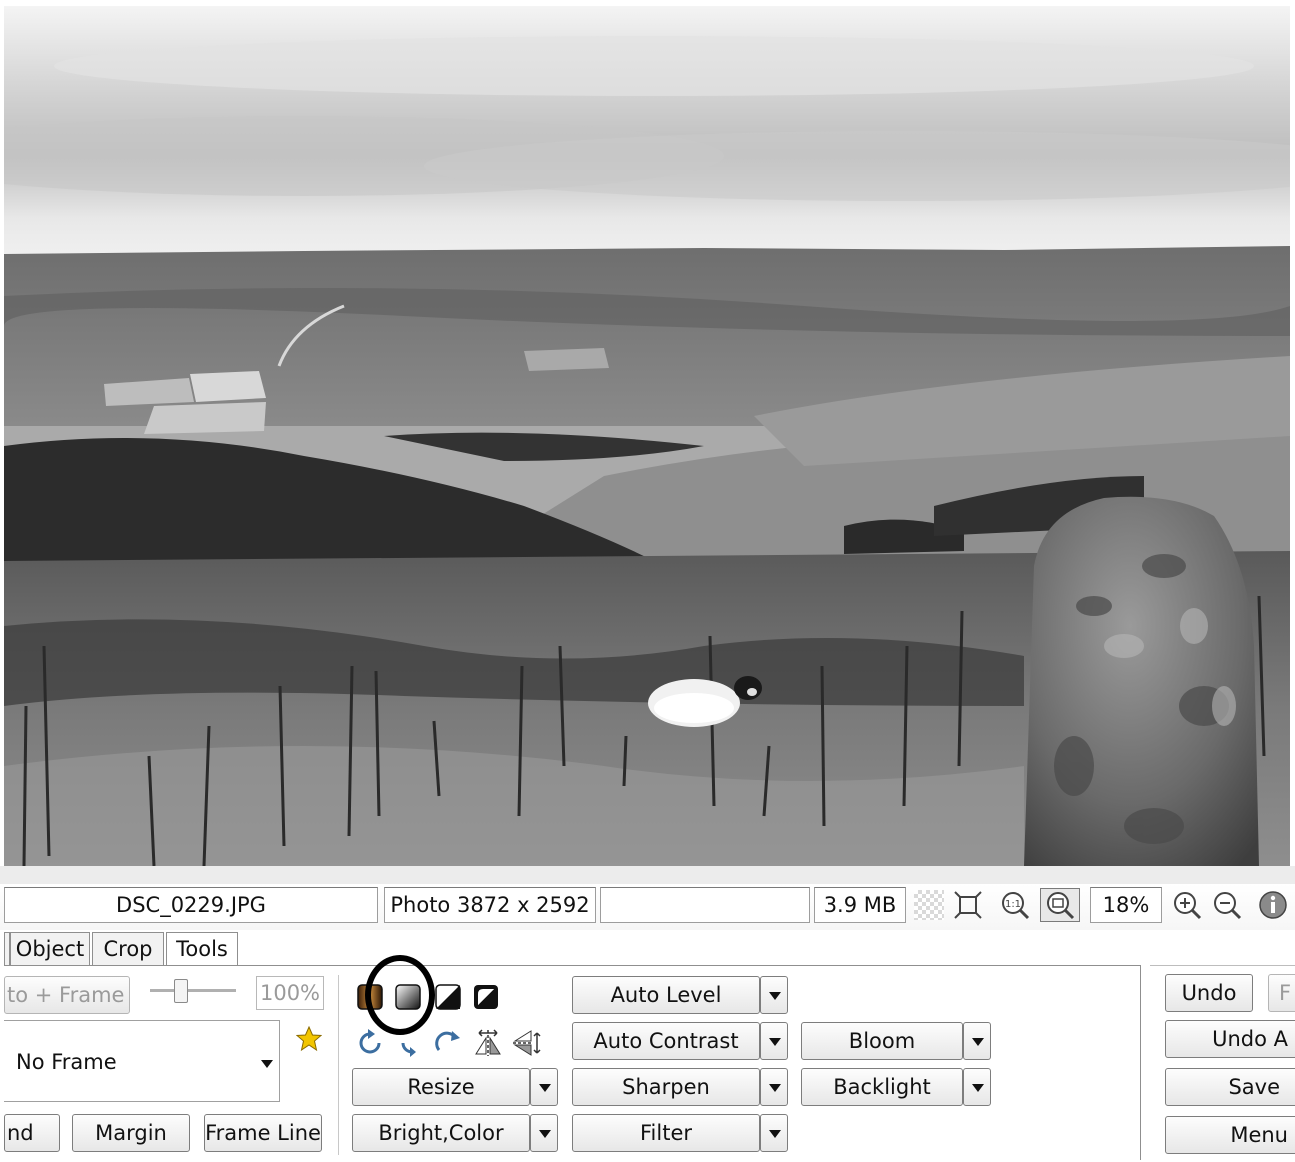  What do you see at coordinates (526, 1043) in the screenshot?
I see `flip-vertical-icon` at bounding box center [526, 1043].